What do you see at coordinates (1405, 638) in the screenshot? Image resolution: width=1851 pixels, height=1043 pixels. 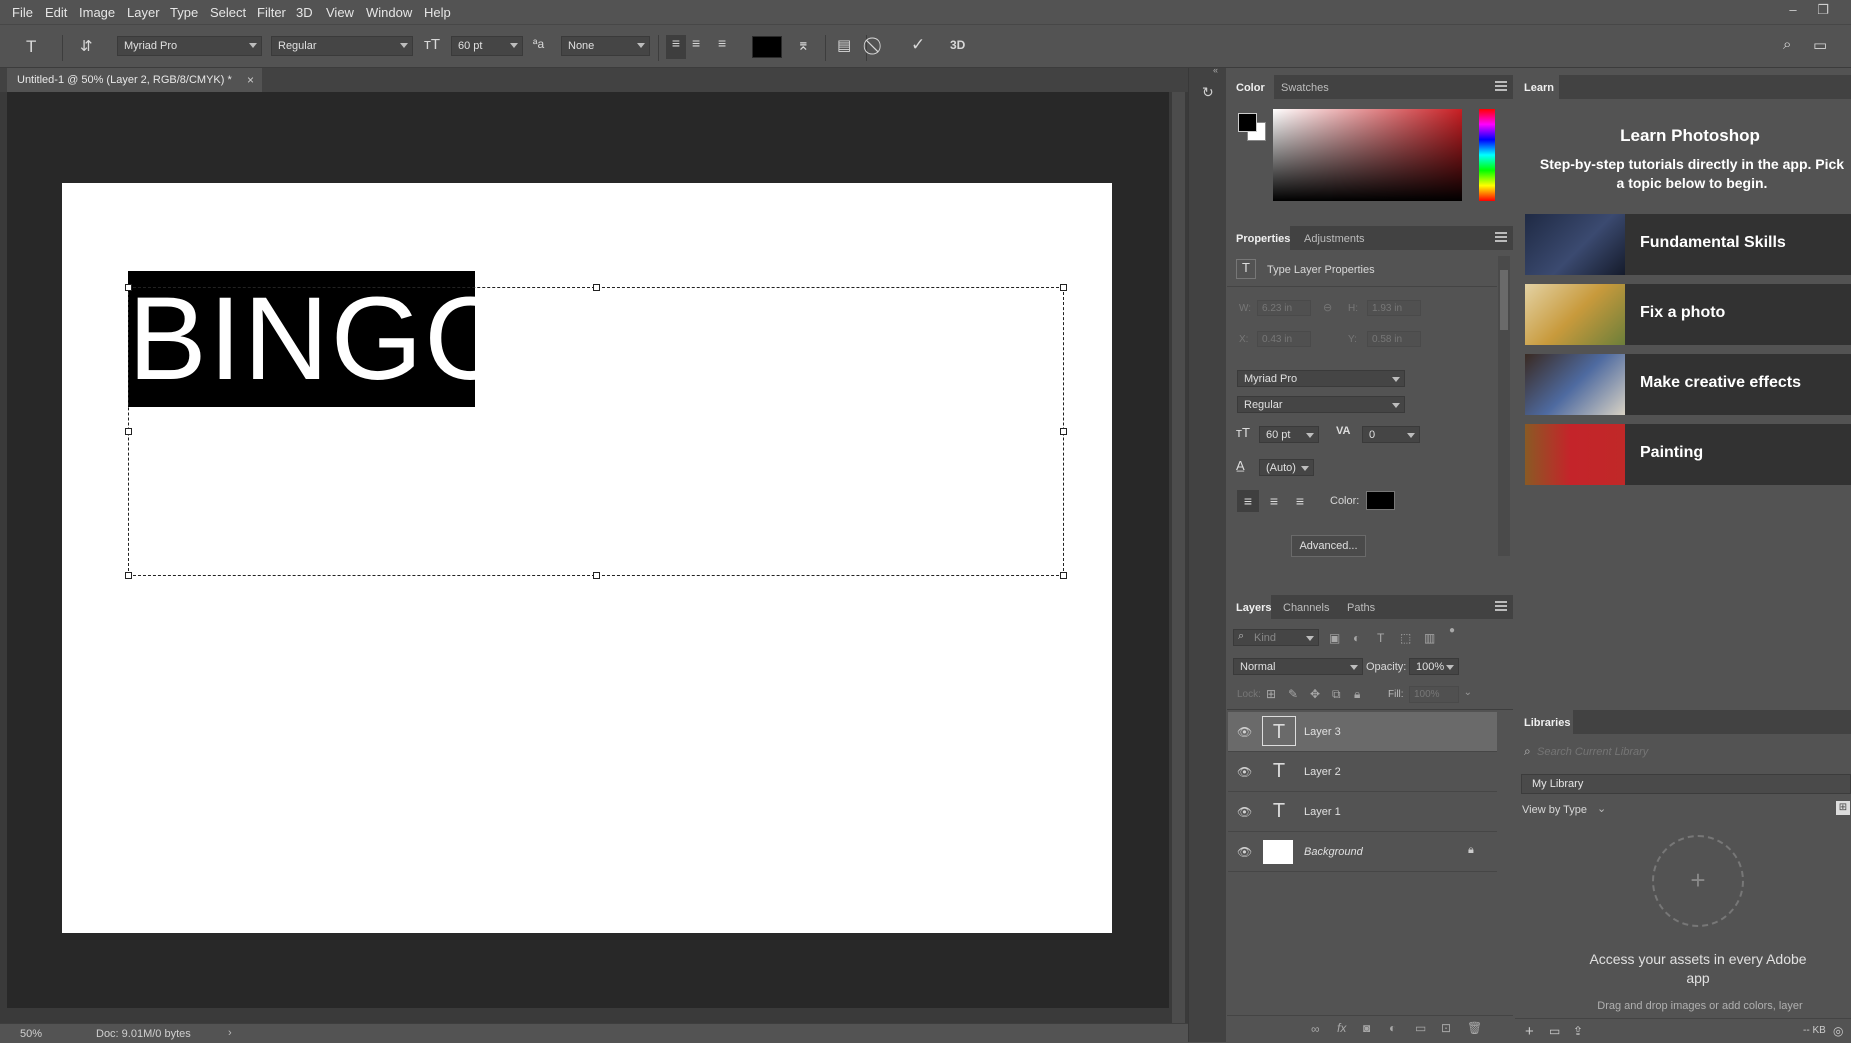 I see `filter-shape-icon: ⬚` at bounding box center [1405, 638].